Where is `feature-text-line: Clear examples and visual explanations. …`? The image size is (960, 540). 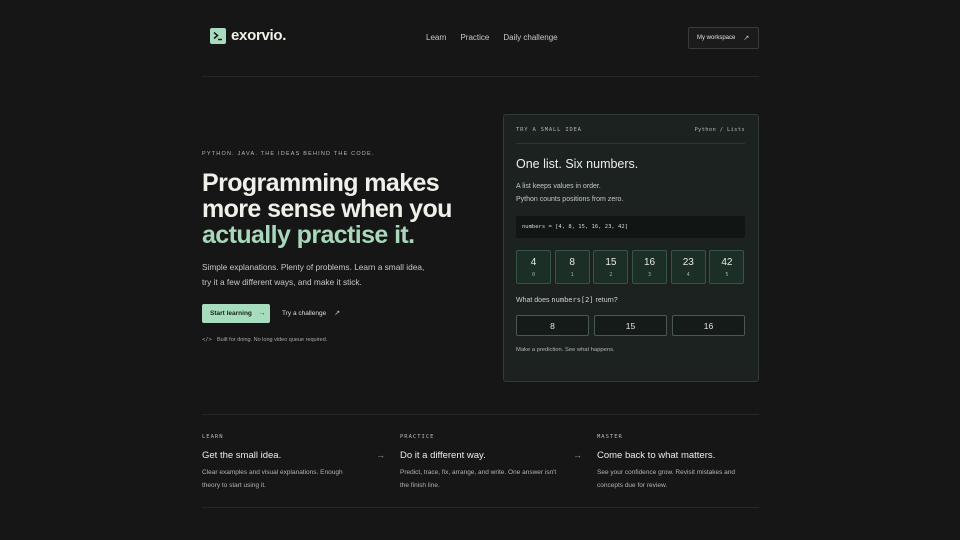 feature-text-line: Clear examples and visual explanations. … is located at coordinates (272, 472).